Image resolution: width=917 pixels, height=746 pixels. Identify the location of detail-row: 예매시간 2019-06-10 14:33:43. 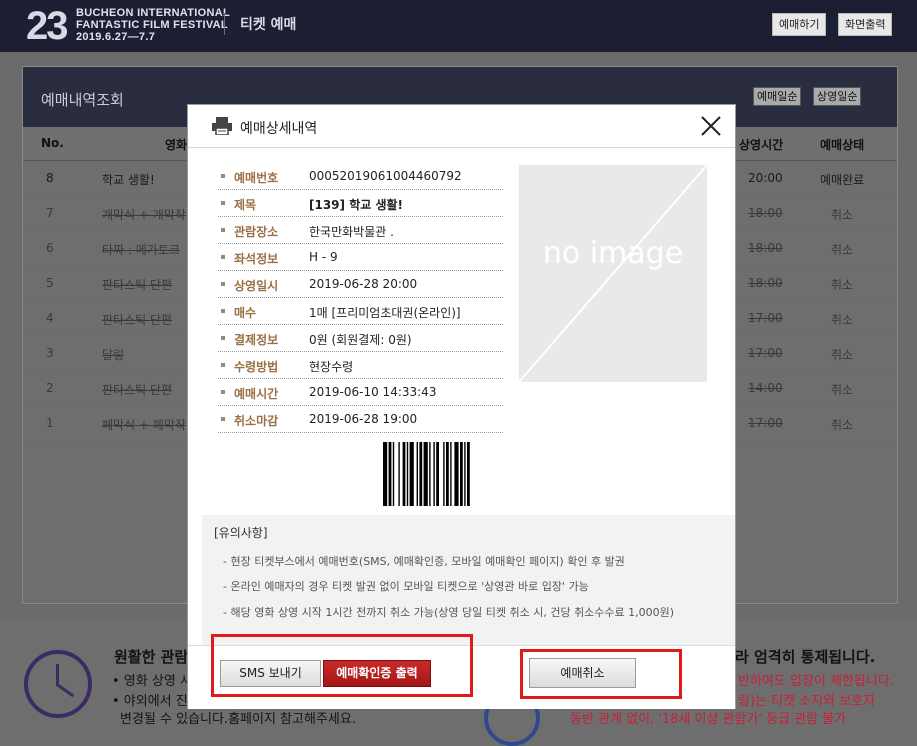
(360, 392).